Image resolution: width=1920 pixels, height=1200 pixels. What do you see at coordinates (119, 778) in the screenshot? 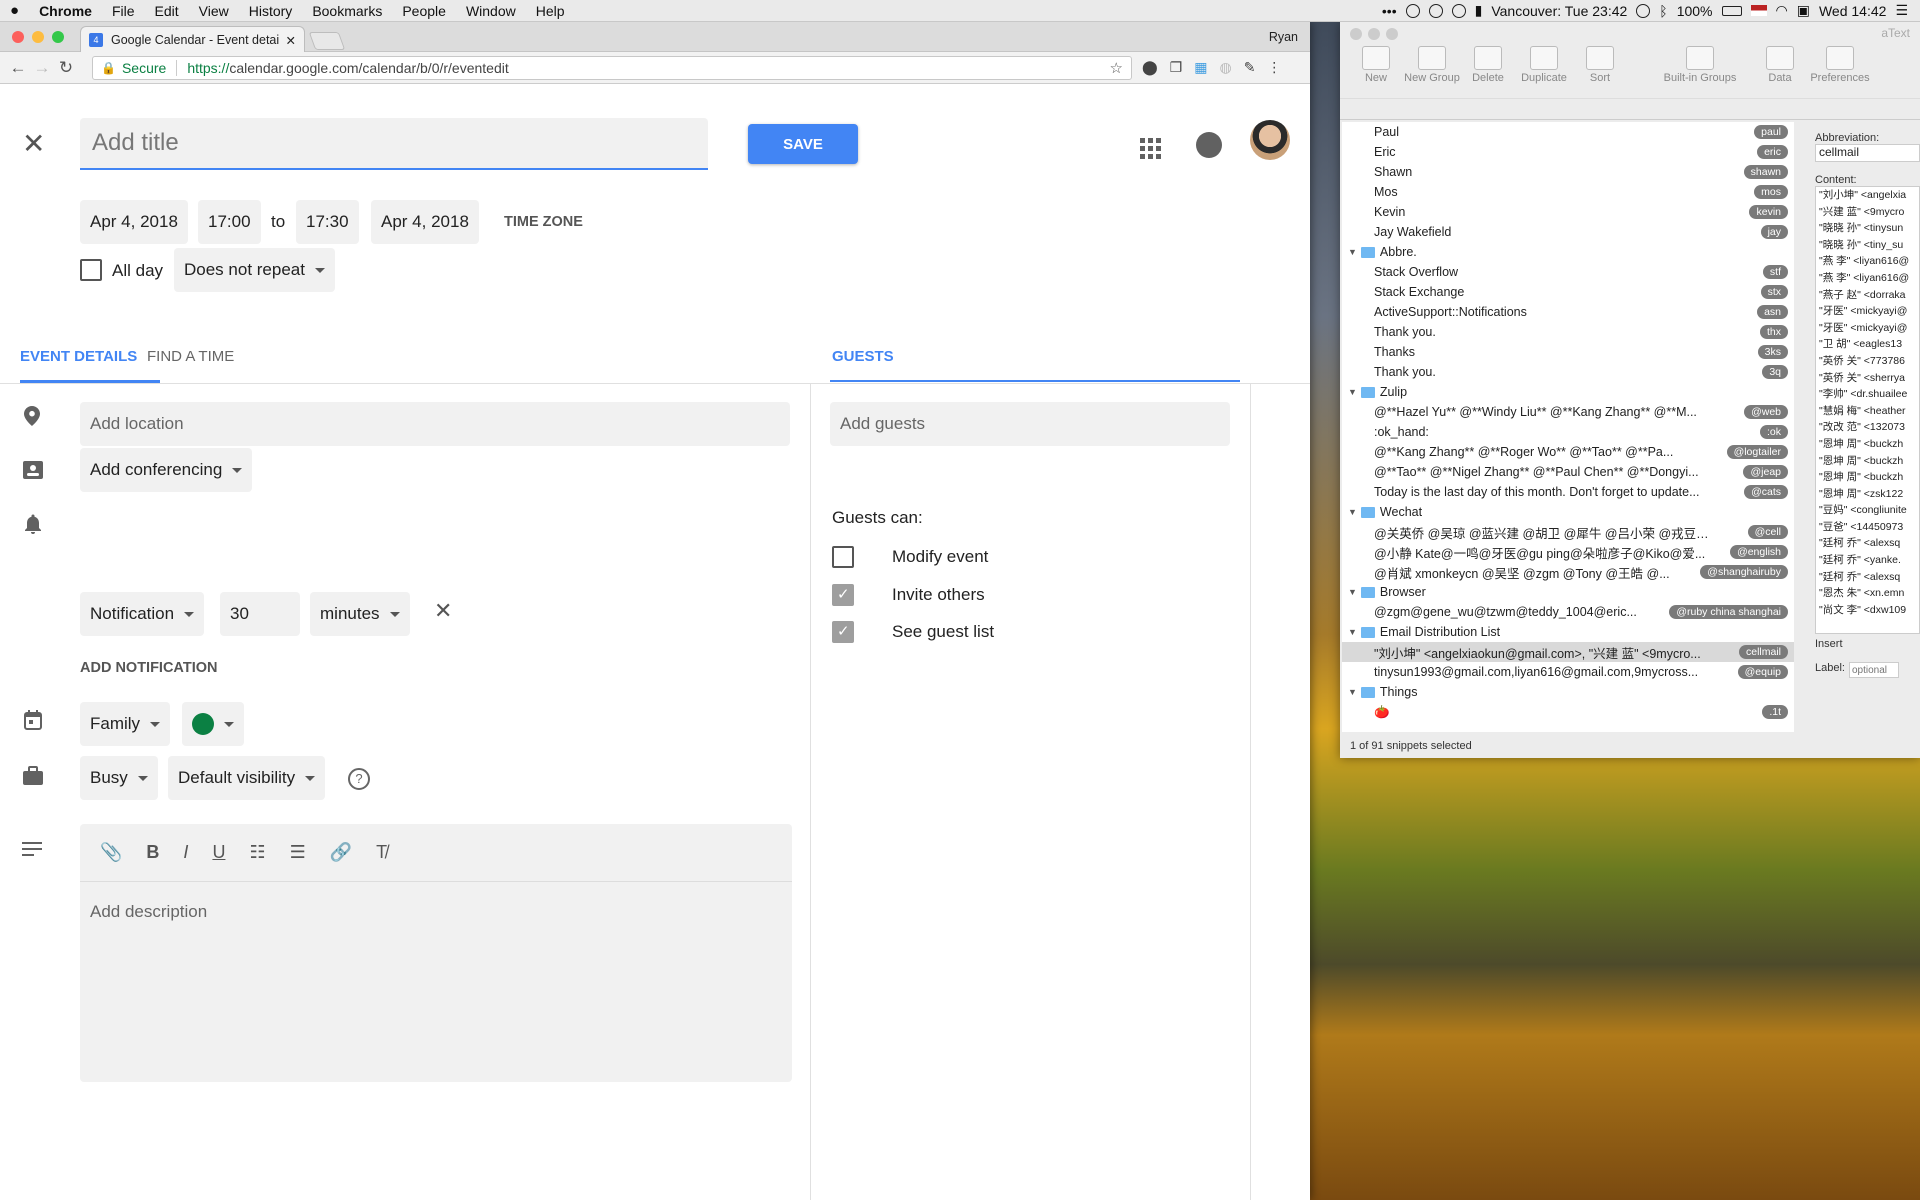
I see `availability-dropdown: Busy` at bounding box center [119, 778].